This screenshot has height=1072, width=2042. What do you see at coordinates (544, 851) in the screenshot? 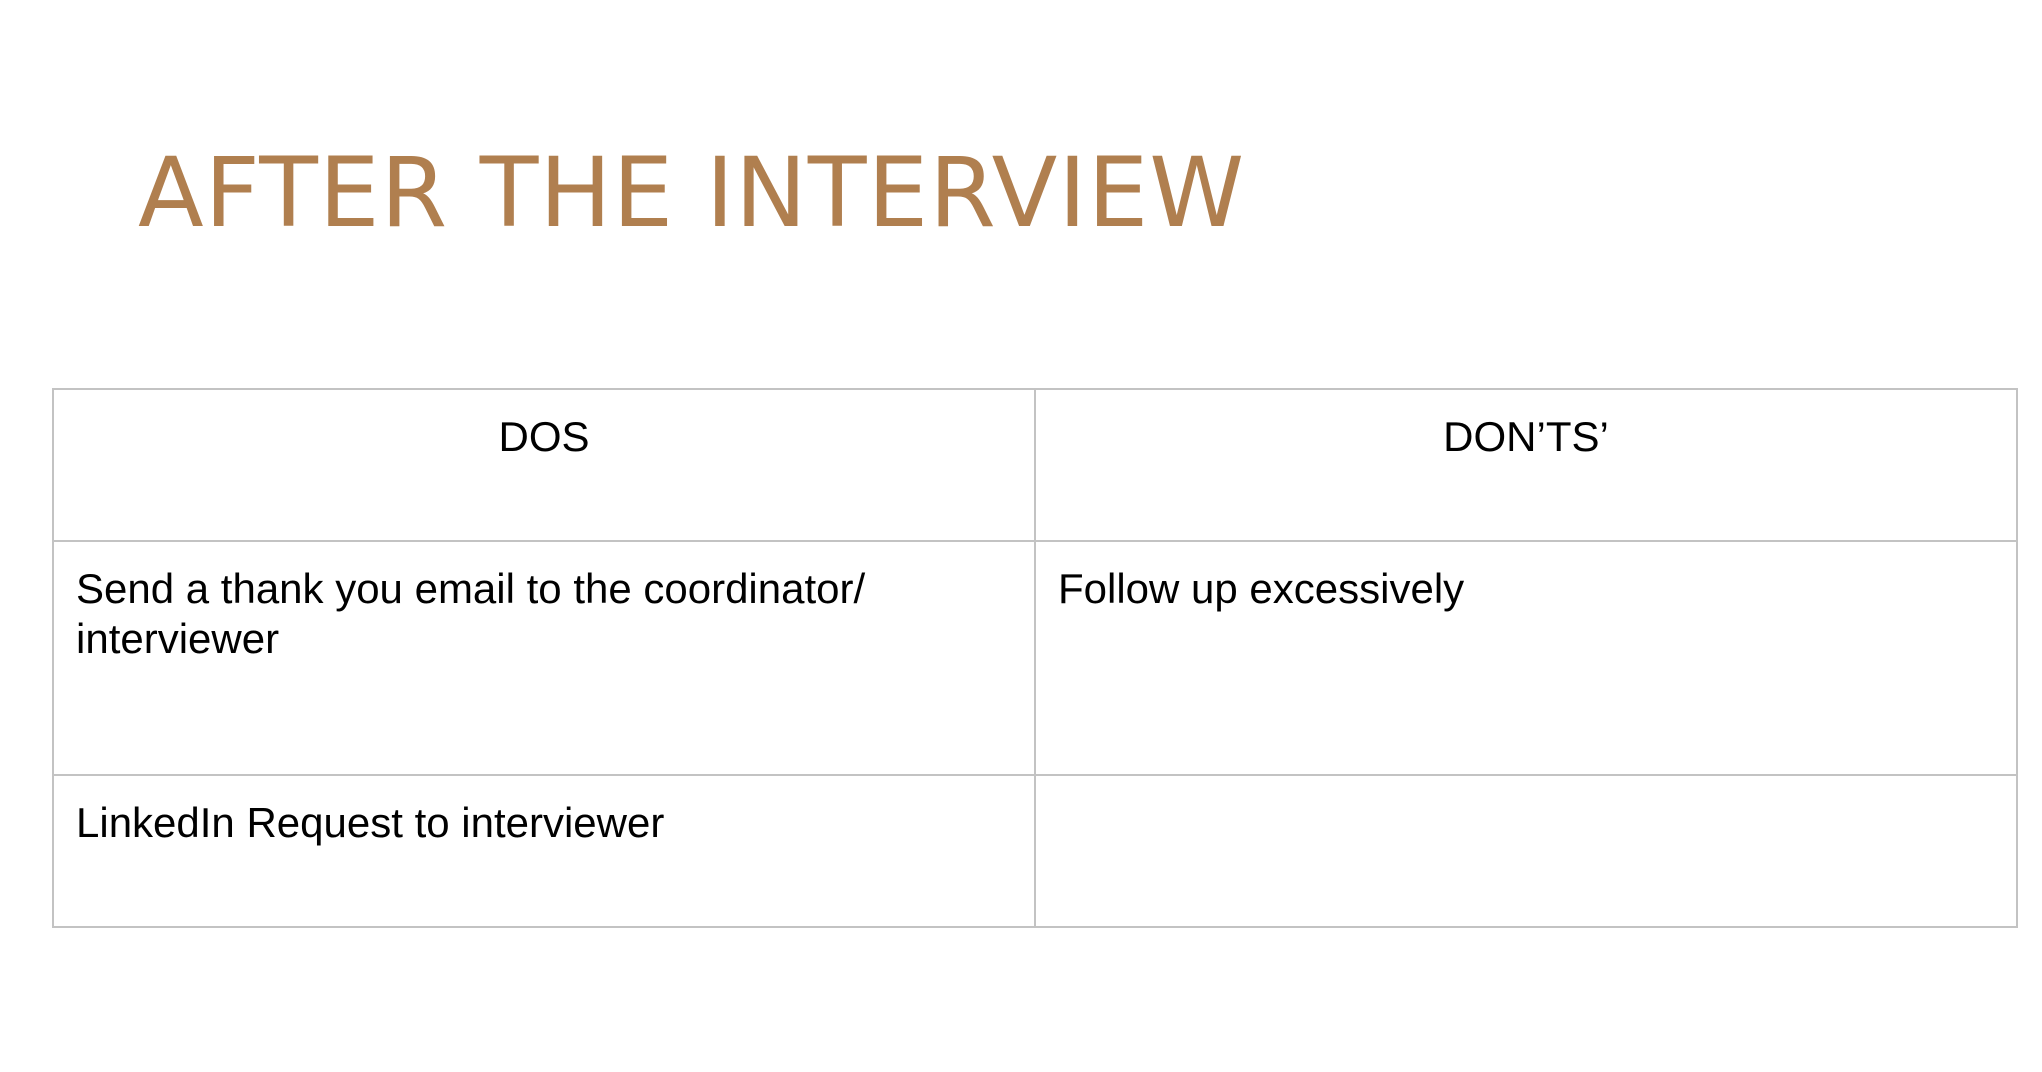
I see `table-cell-dos: LinkedIn Request to interviewer` at bounding box center [544, 851].